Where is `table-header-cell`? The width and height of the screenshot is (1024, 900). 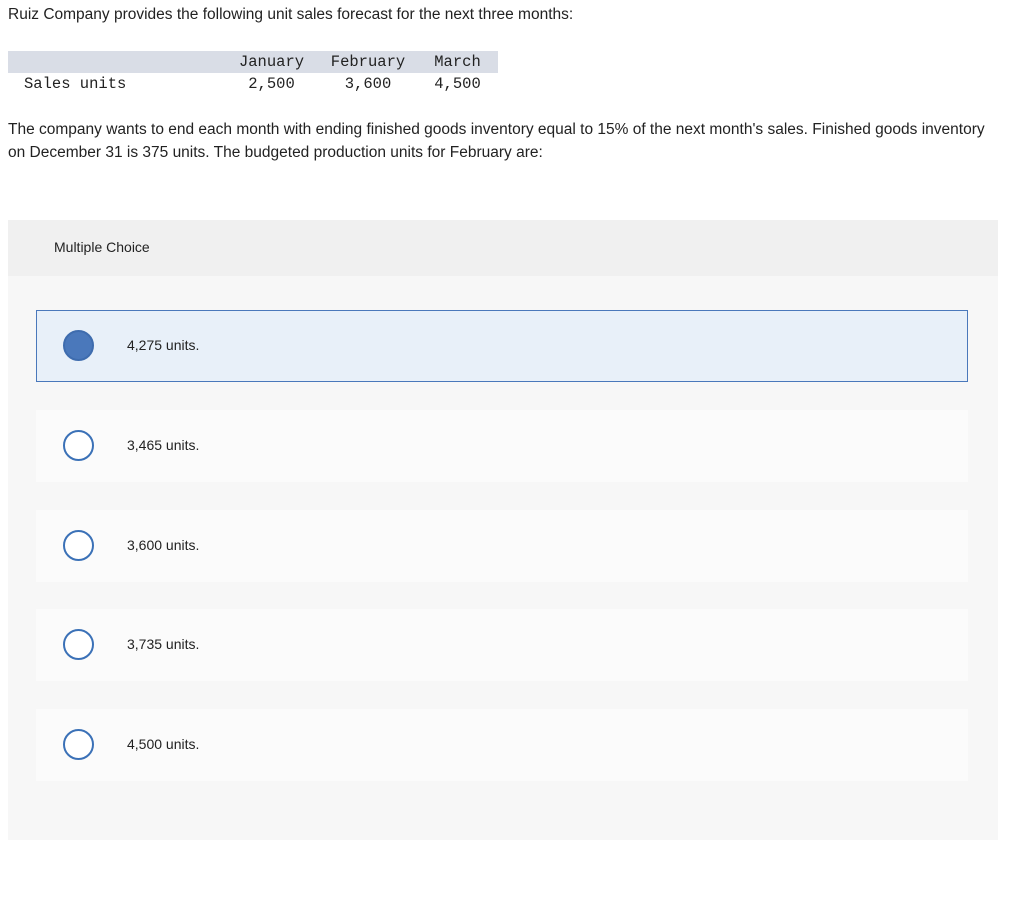
table-header-cell is located at coordinates (116, 62).